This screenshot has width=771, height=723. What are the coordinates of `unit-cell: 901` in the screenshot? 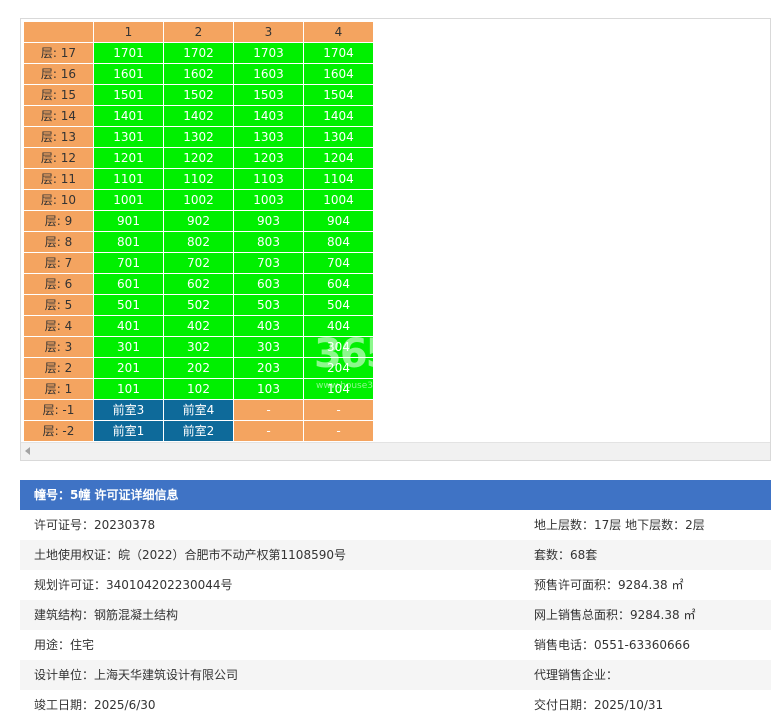 It's located at (128, 221).